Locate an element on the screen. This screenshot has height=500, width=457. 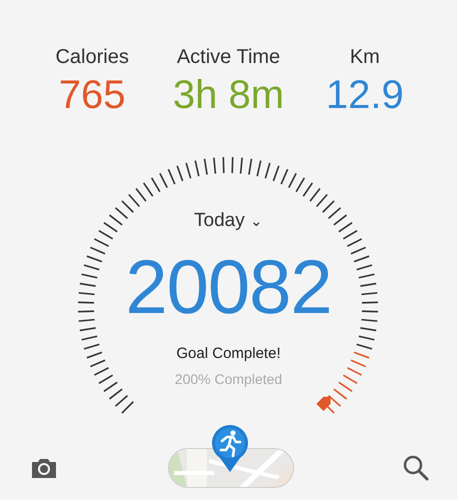
search-icon is located at coordinates (416, 468).